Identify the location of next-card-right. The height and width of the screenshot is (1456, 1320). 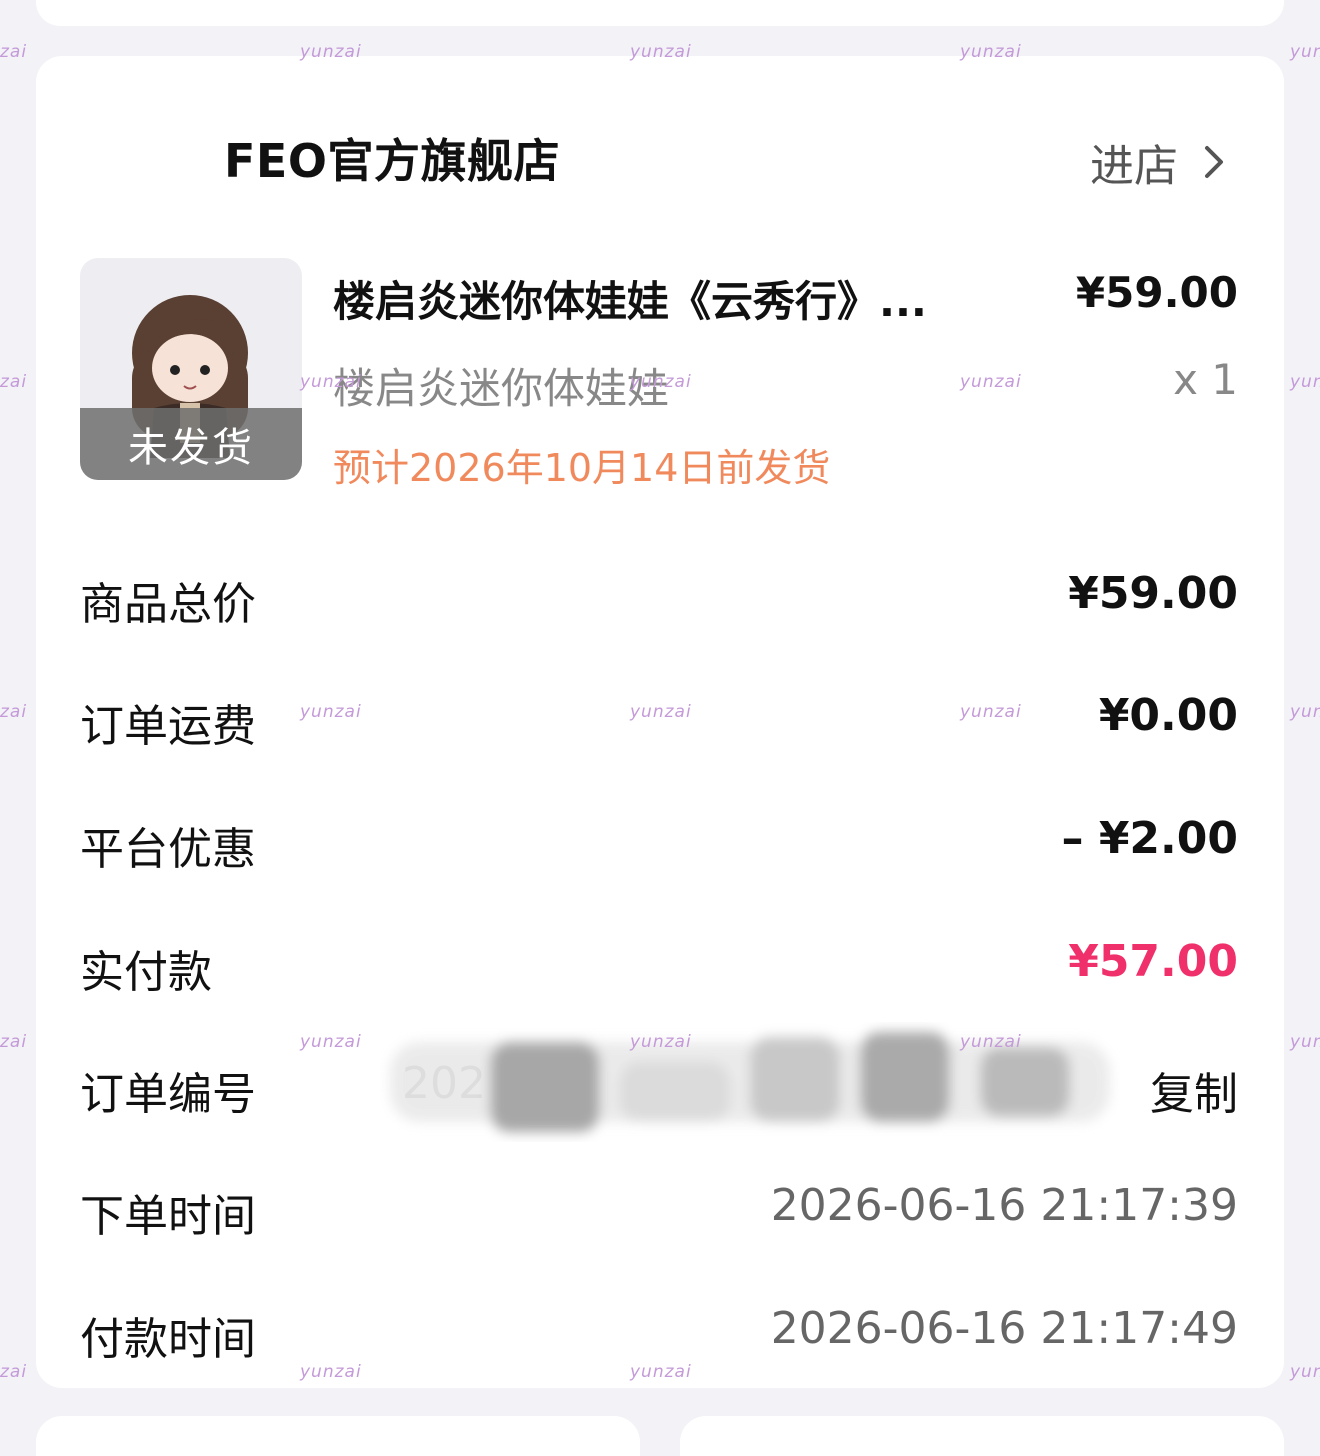
(982, 1436).